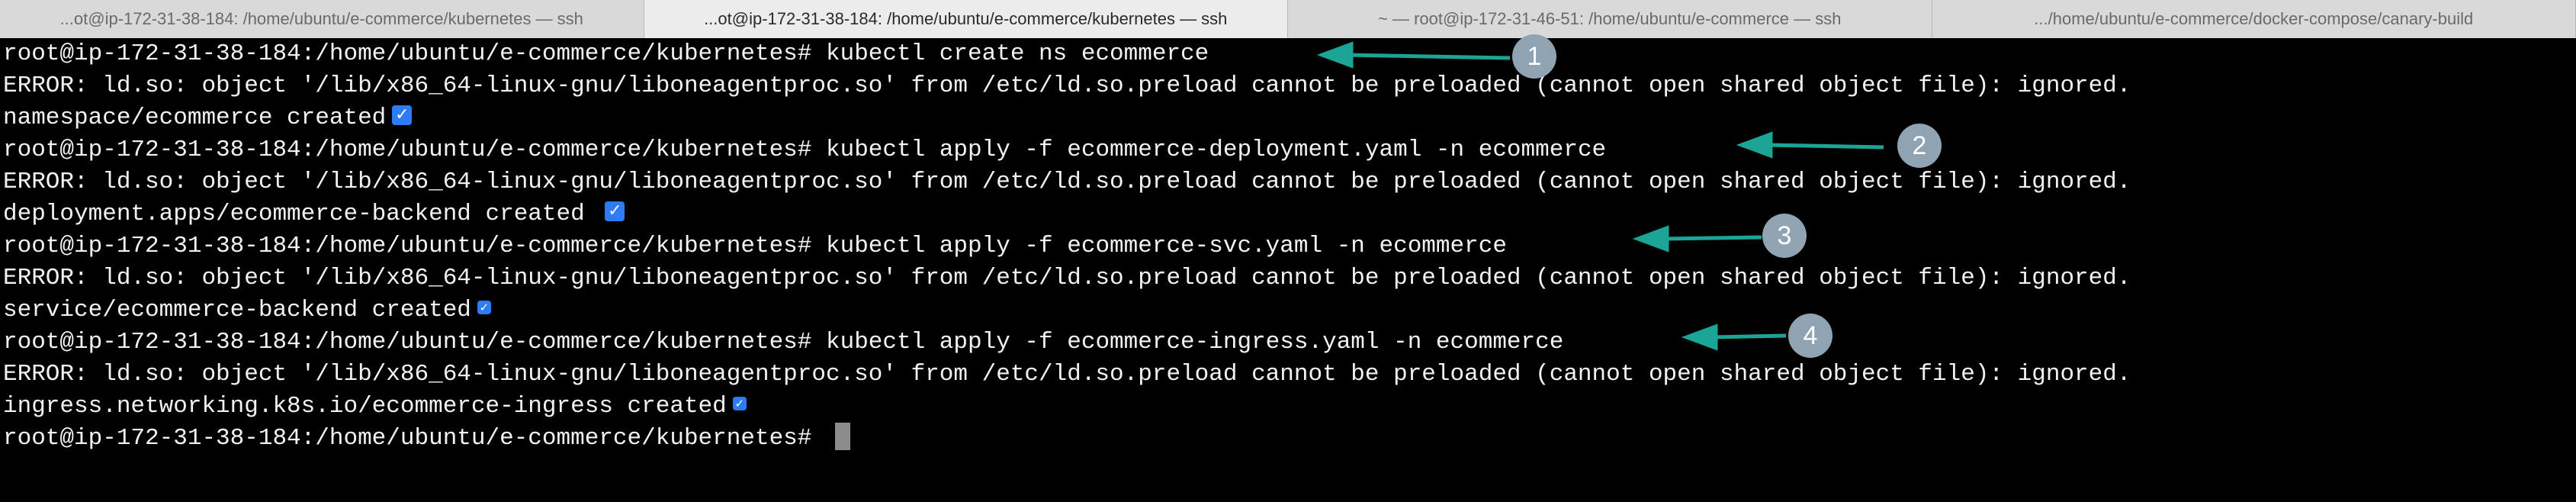 This screenshot has width=2576, height=502. What do you see at coordinates (1784, 236) in the screenshot?
I see `annotation-badge-3: 3` at bounding box center [1784, 236].